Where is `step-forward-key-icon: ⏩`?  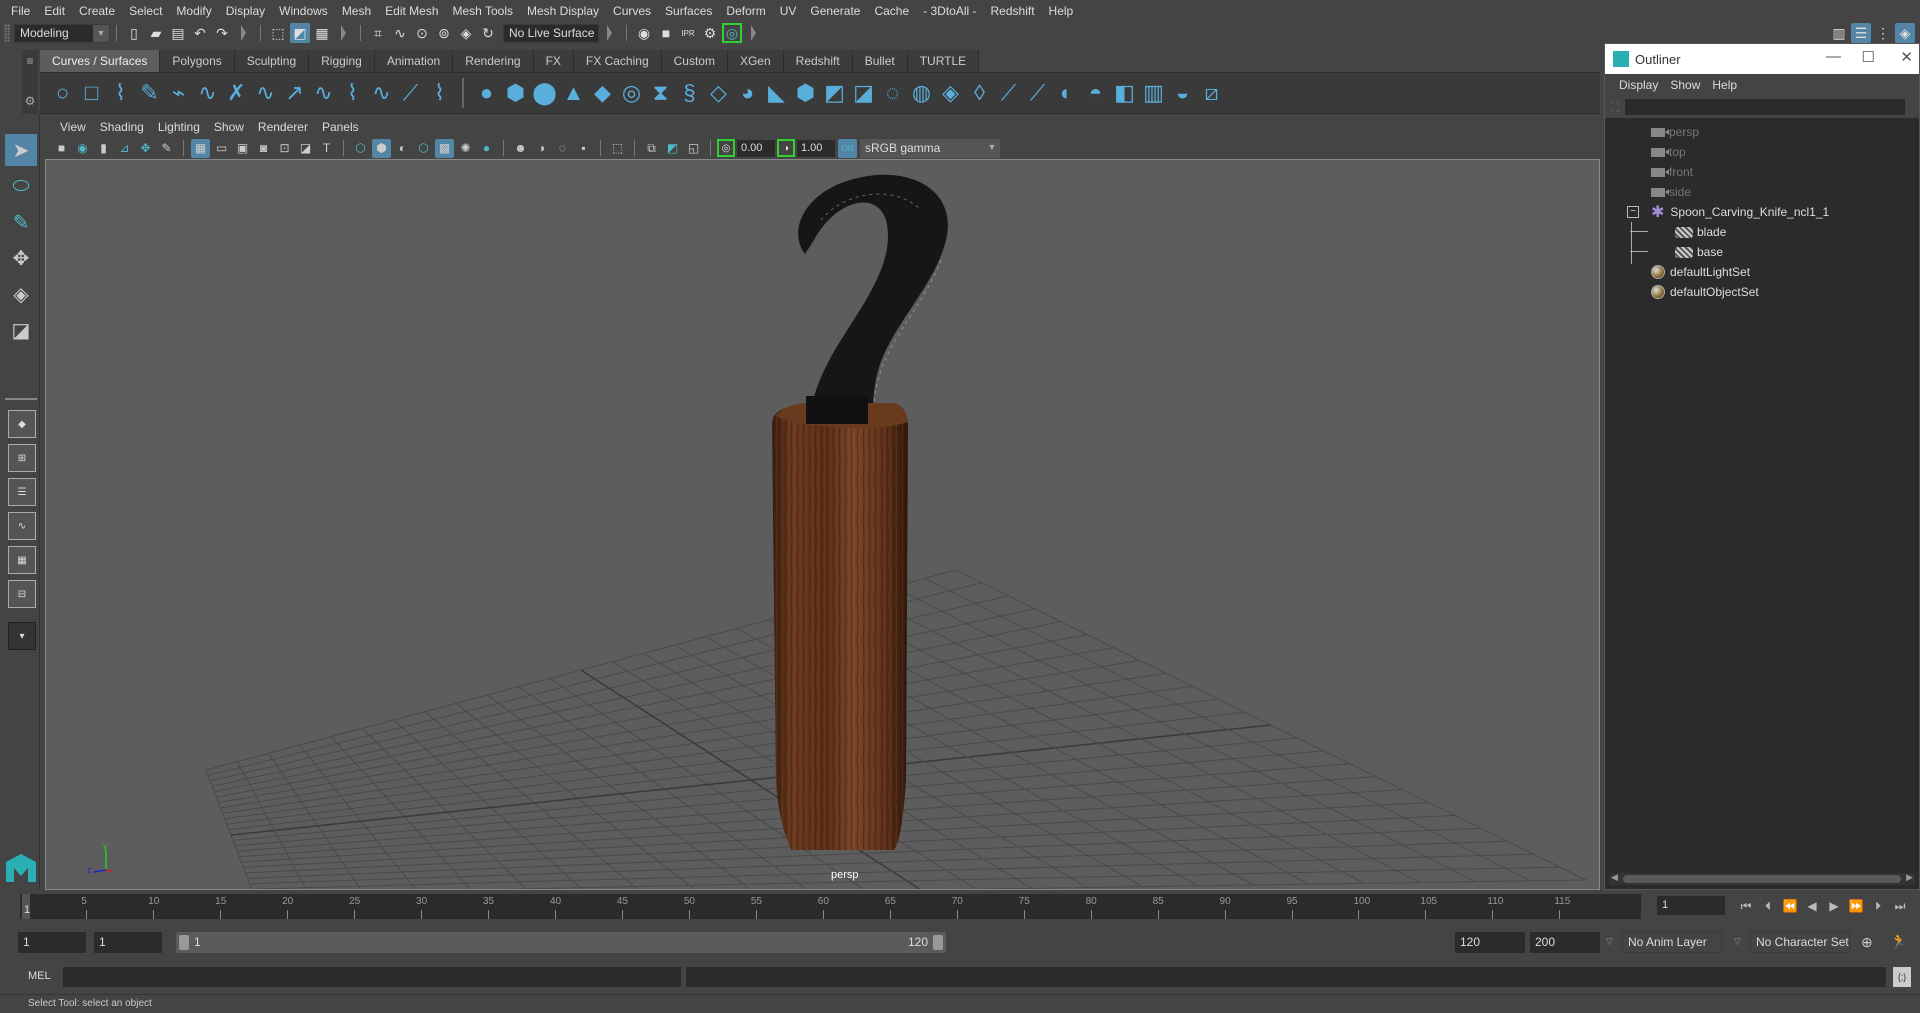
step-forward-key-icon: ⏩ is located at coordinates (1856, 906).